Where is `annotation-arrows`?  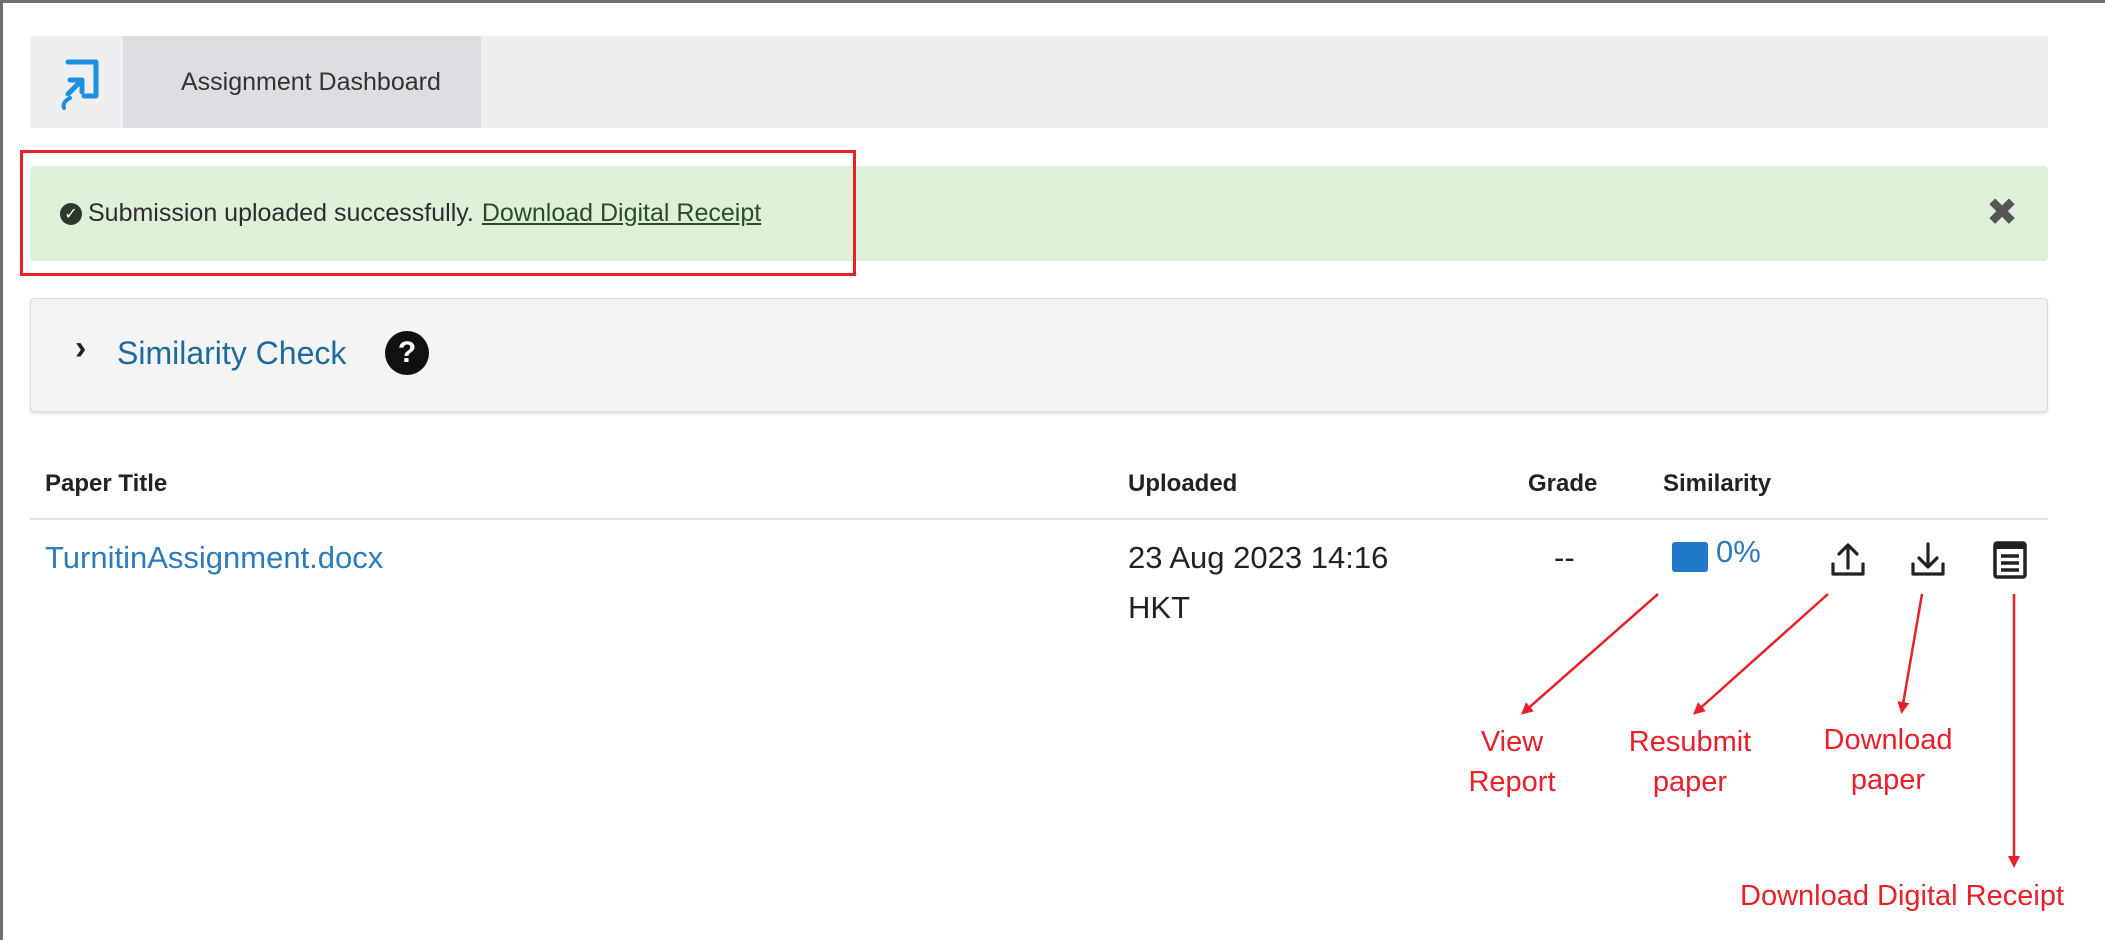
annotation-arrows is located at coordinates (1770, 730).